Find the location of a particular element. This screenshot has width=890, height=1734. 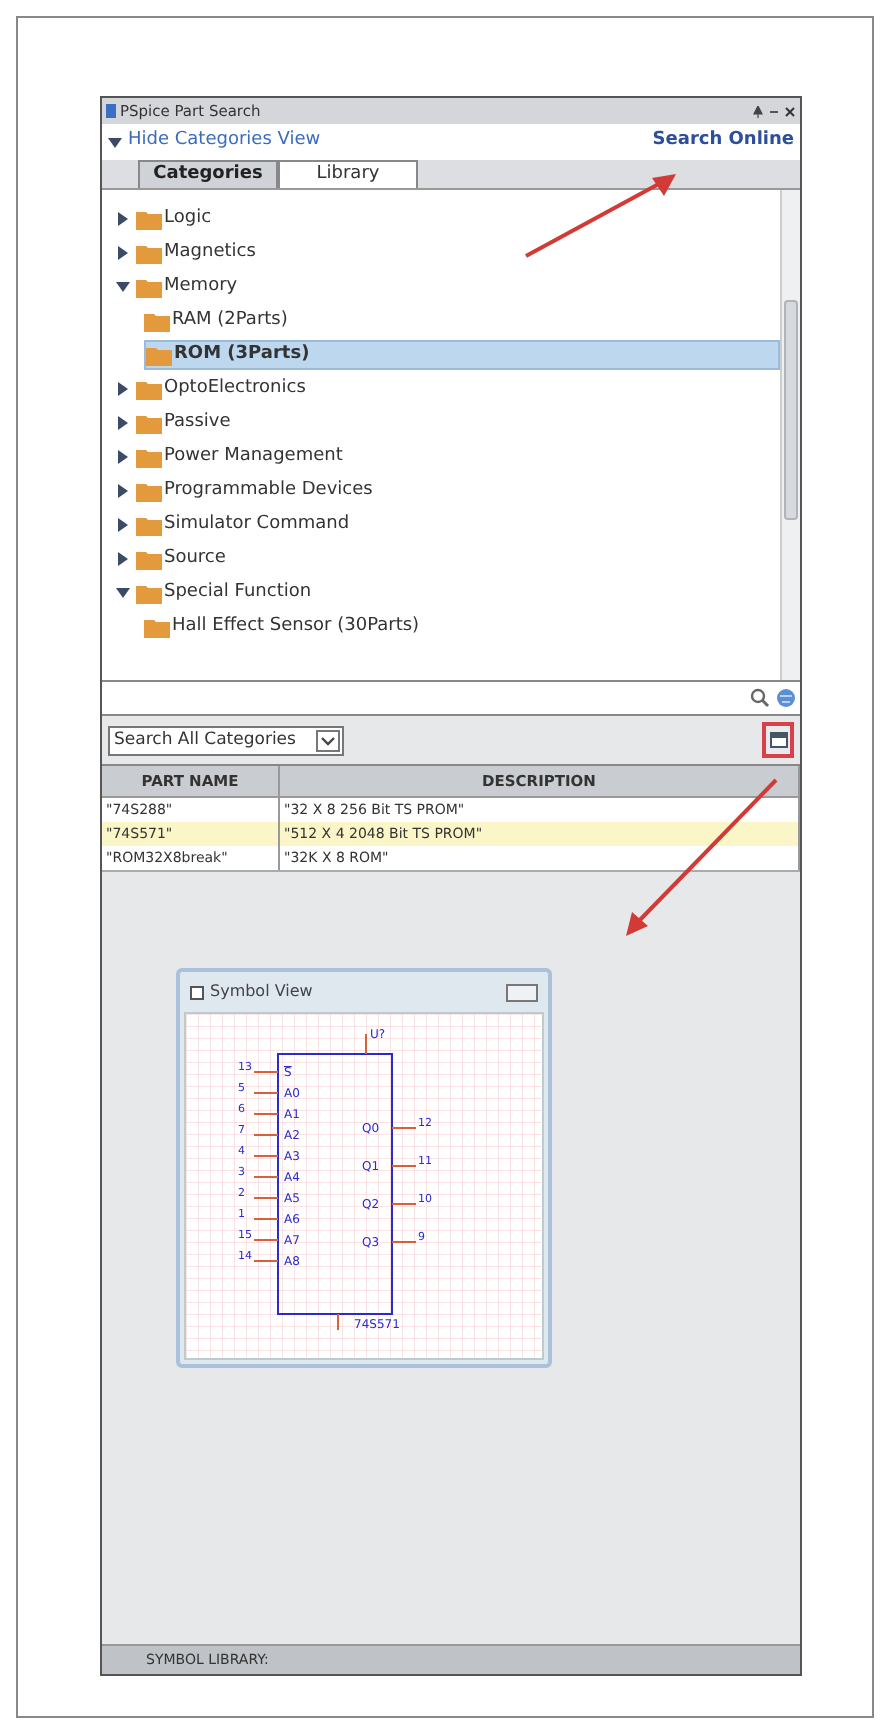

close-icon is located at coordinates (790, 111).